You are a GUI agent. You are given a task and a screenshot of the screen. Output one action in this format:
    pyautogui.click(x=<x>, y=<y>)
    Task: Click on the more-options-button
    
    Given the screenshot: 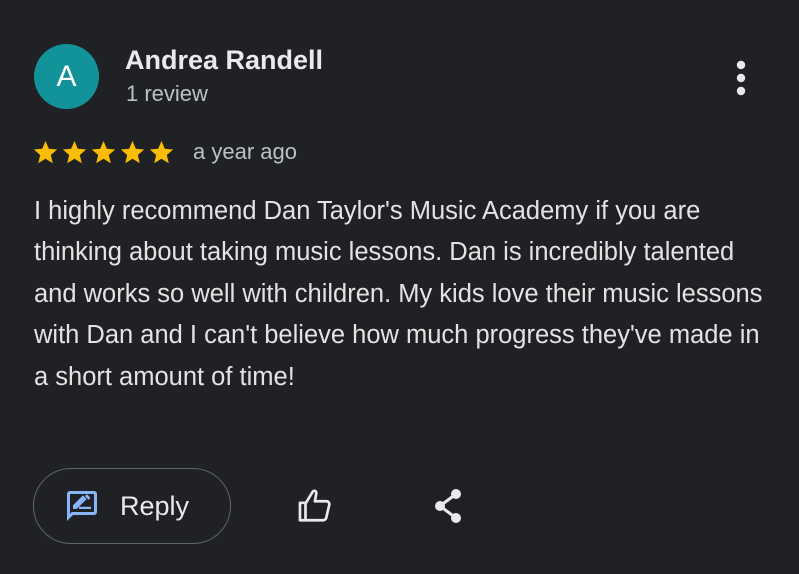 What is the action you would take?
    pyautogui.click(x=741, y=78)
    